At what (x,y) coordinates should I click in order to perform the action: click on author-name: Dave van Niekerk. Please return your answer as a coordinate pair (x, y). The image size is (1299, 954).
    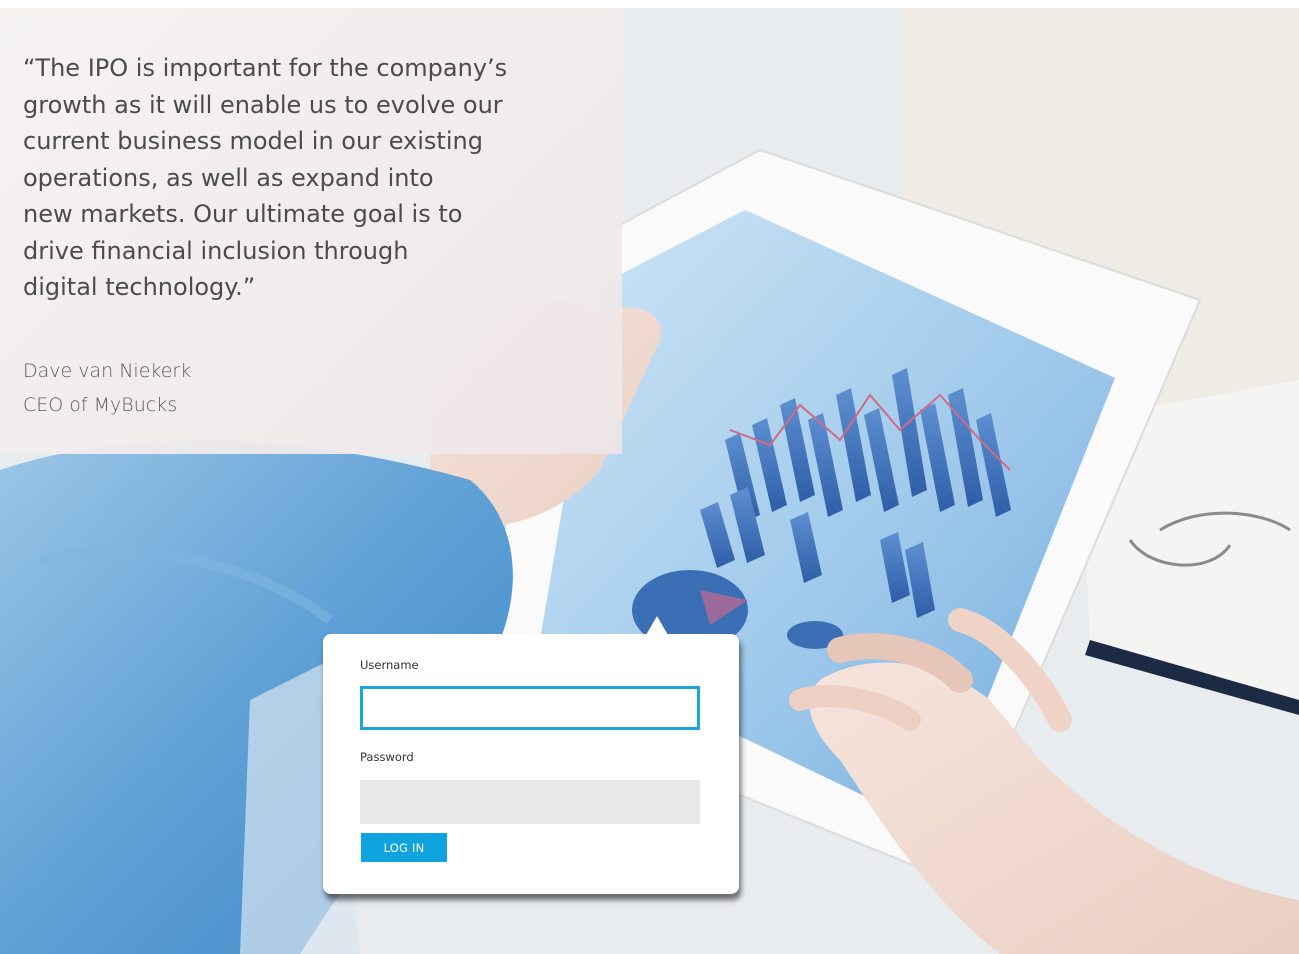
    Looking at the image, I should click on (107, 371).